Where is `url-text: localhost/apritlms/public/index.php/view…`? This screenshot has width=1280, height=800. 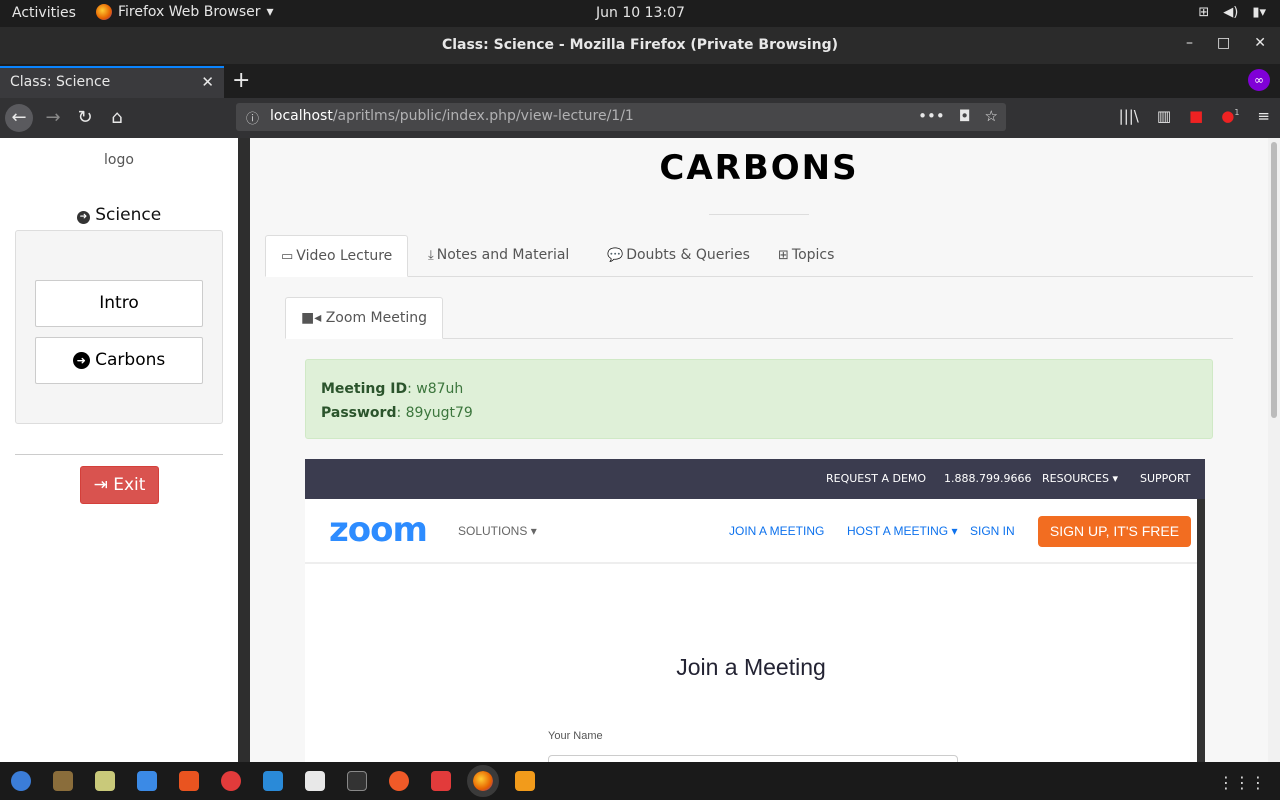 url-text: localhost/apritlms/public/index.php/view… is located at coordinates (452, 116).